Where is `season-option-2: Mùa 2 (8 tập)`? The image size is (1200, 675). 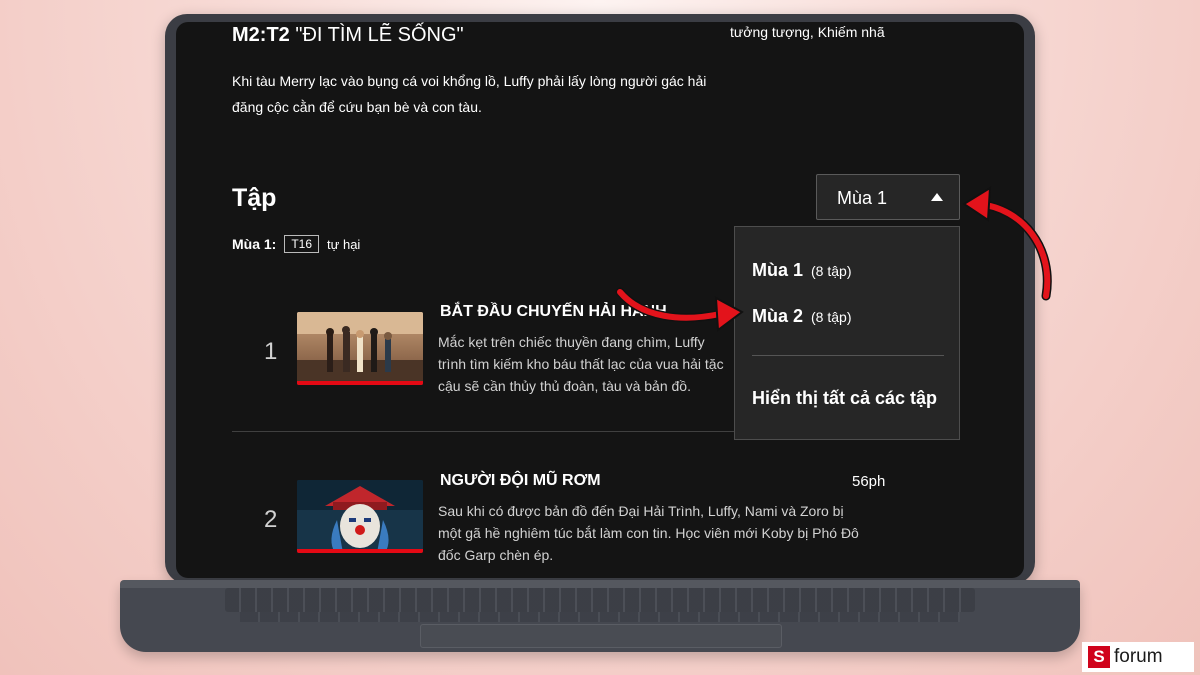 season-option-2: Mùa 2 (8 tập) is located at coordinates (801, 316).